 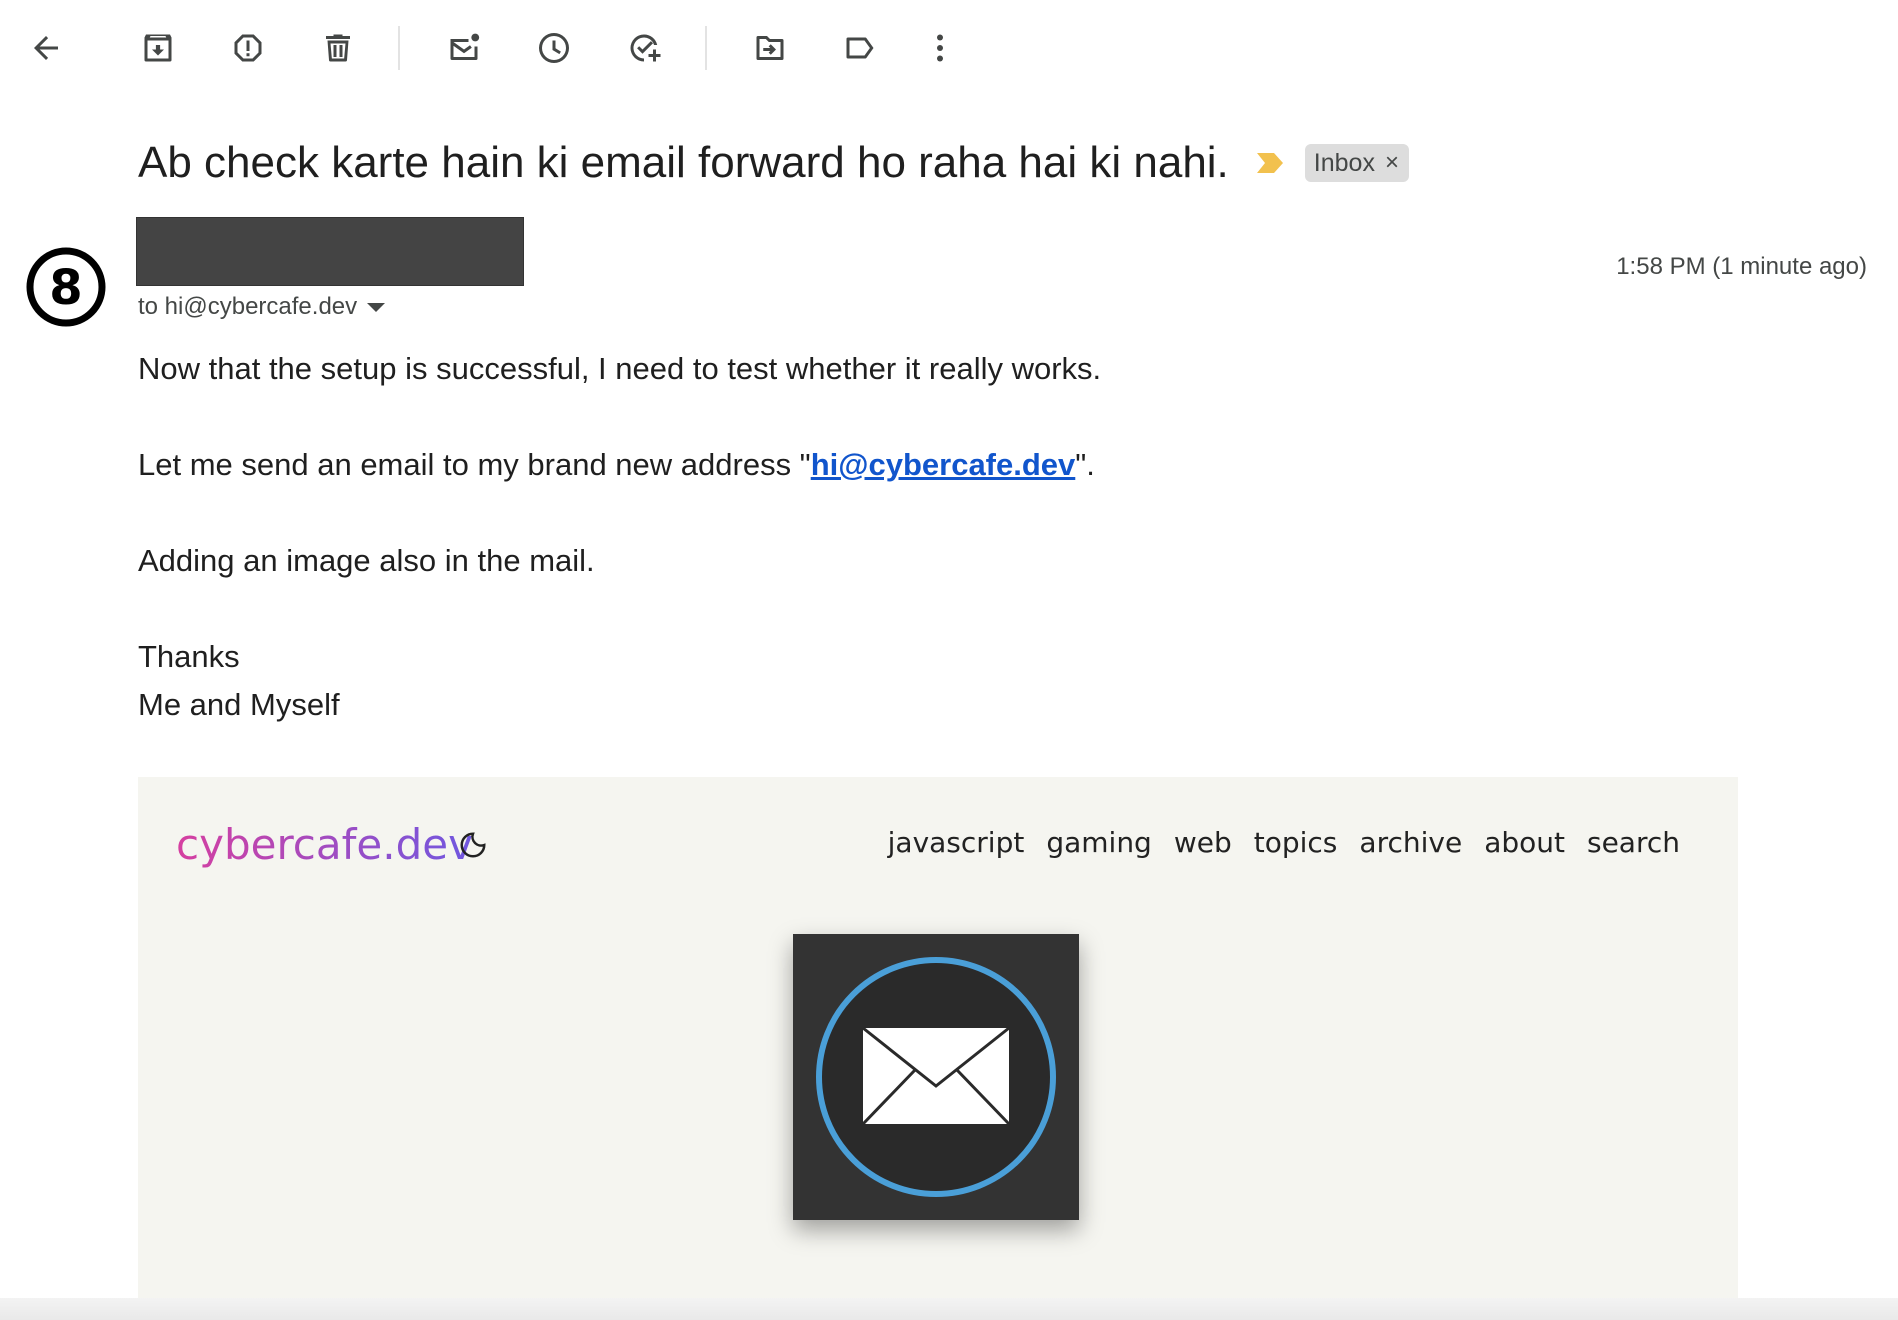 I want to click on body-text-segment: "., so click(x=1085, y=464).